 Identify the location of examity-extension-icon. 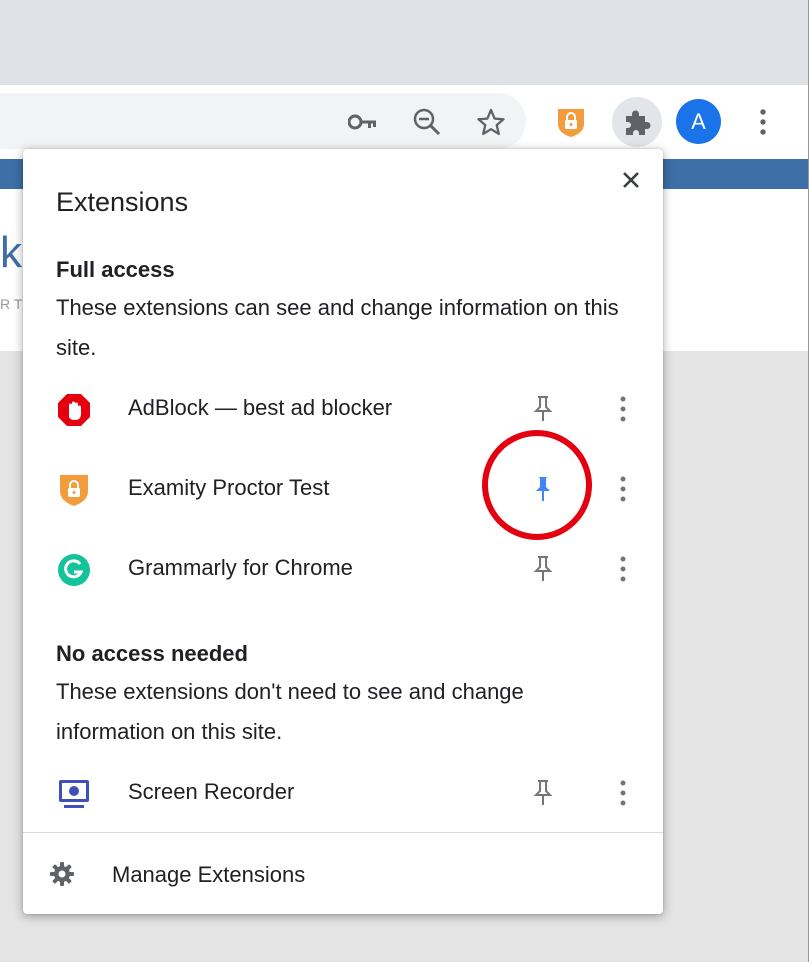
(571, 122).